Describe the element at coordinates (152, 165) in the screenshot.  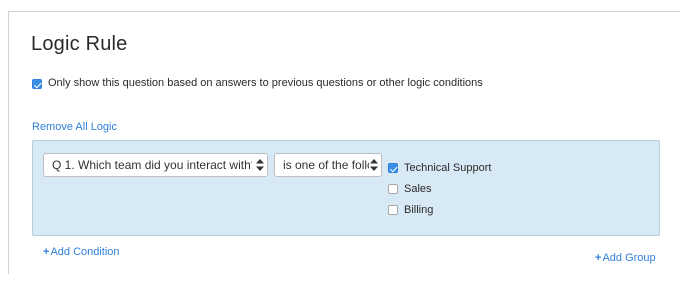
I see `question-select-value: Q 1. Which team did you interact with?` at that location.